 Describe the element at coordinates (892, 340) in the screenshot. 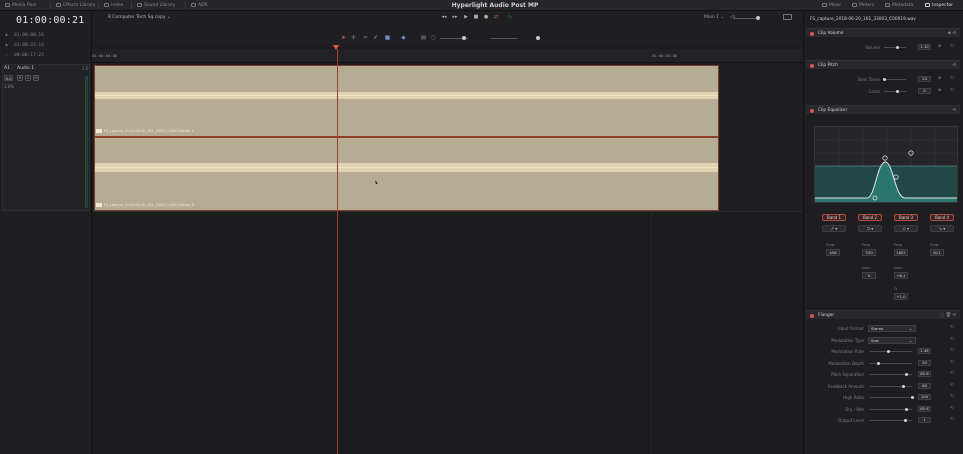

I see `modulation-type-select: Saw ⌄` at that location.